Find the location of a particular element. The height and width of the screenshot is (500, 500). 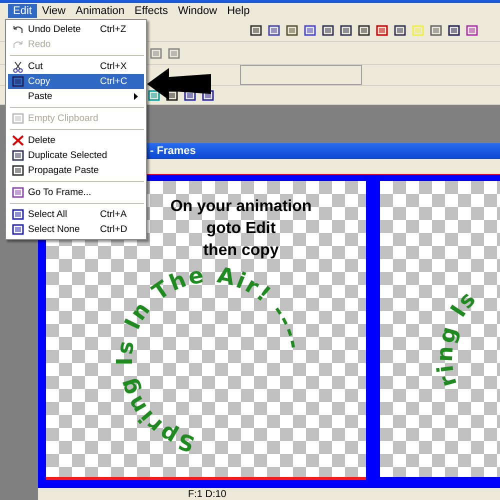

menu-title: Animation is located at coordinates (100, 11).